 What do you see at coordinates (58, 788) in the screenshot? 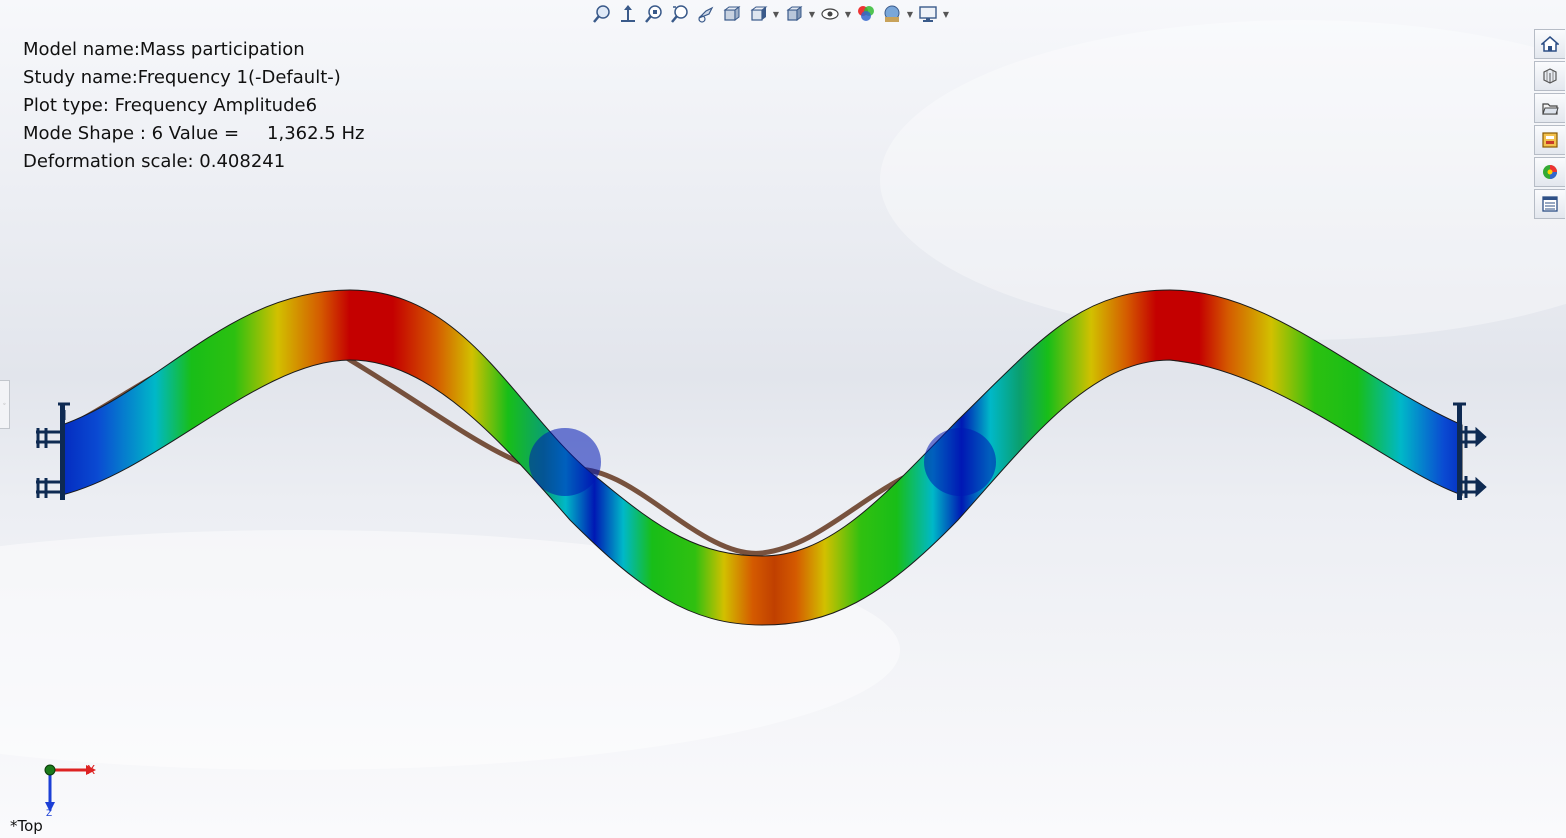
I see `reference-triad: X Z` at bounding box center [58, 788].